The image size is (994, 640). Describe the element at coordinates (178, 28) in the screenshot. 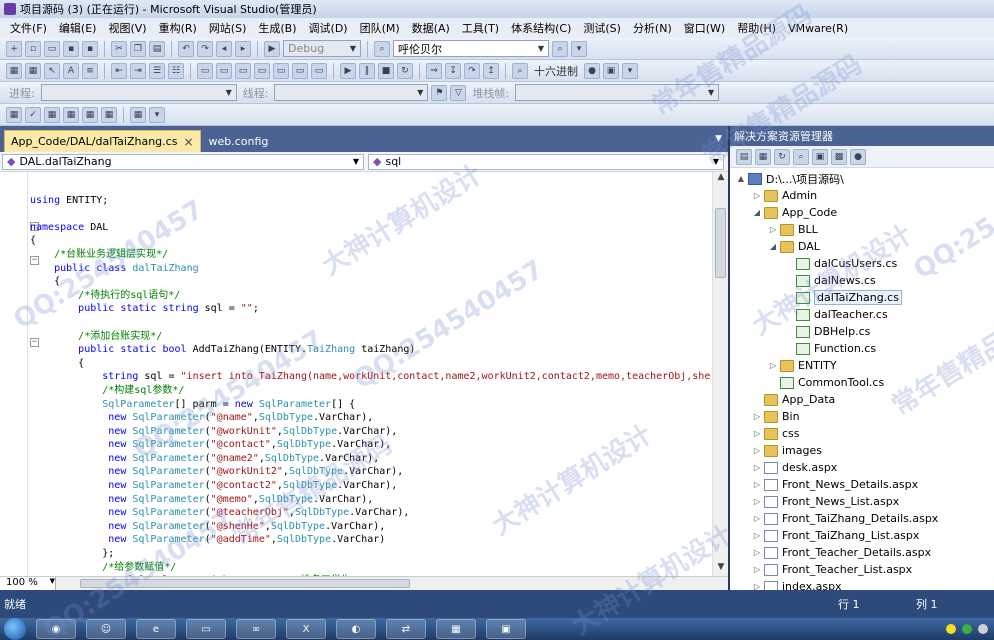

I see `menu-item: 重构(R)` at that location.